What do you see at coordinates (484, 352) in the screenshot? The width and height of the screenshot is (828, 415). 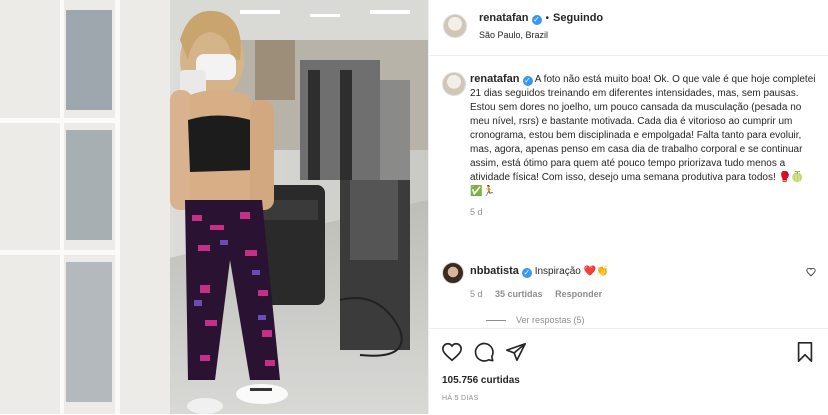 I see `comment-icon` at bounding box center [484, 352].